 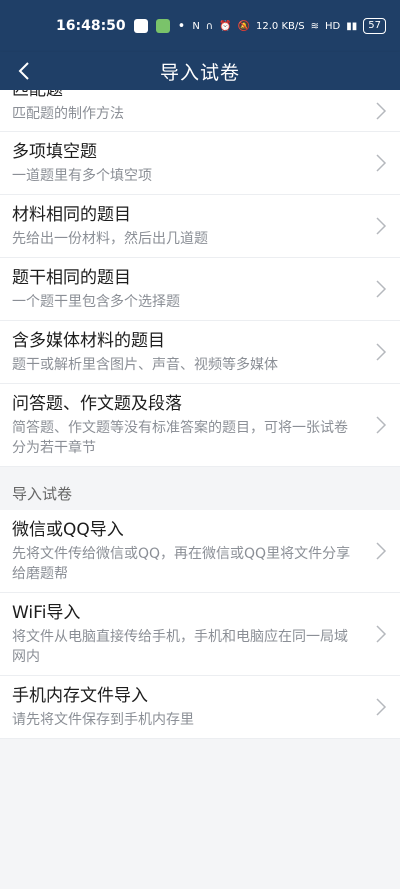 What do you see at coordinates (200, 111) in the screenshot?
I see `list-item-matching: 匹配题 匹配题的制作方法` at bounding box center [200, 111].